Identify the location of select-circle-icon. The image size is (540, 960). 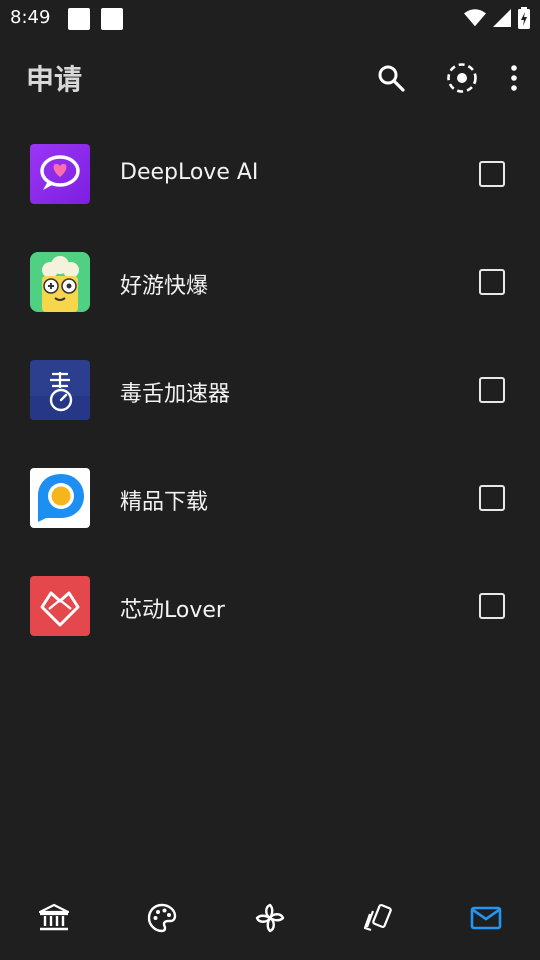
(462, 78).